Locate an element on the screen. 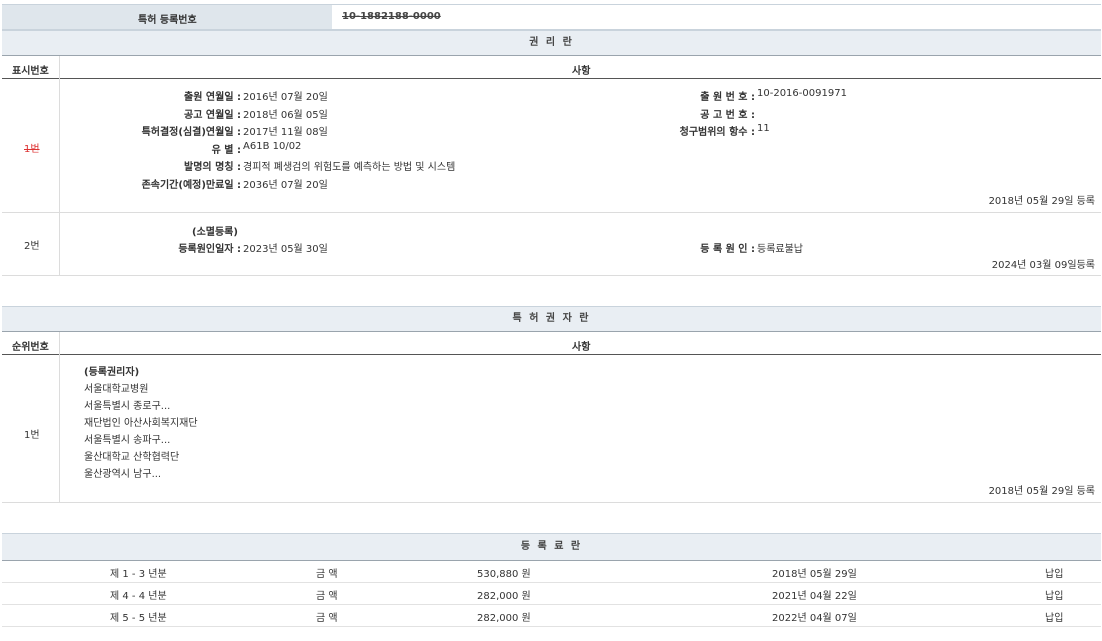 This screenshot has height=641, width=1102. holders-section-title: 특 허 권 자 란 is located at coordinates (551, 319).